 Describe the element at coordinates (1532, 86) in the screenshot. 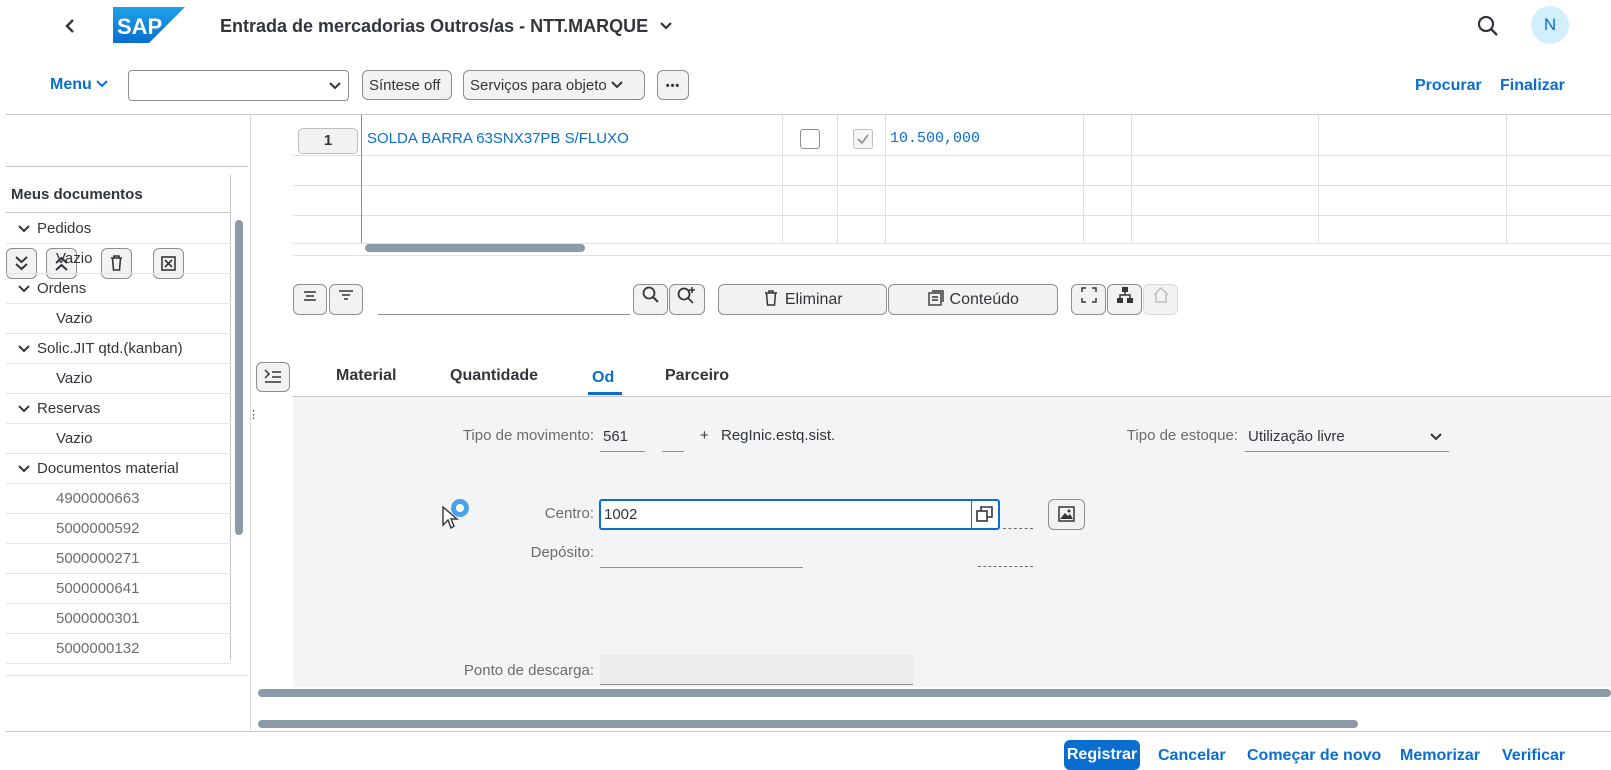

I see `finalizar-button: Finalizar` at that location.